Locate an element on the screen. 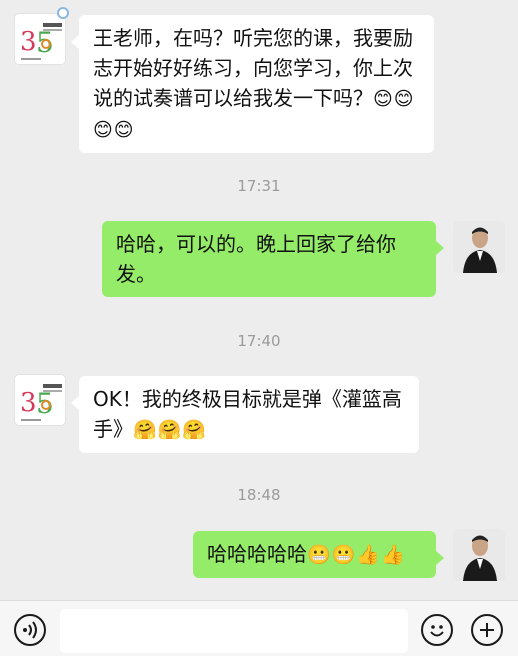  more-button is located at coordinates (487, 630).